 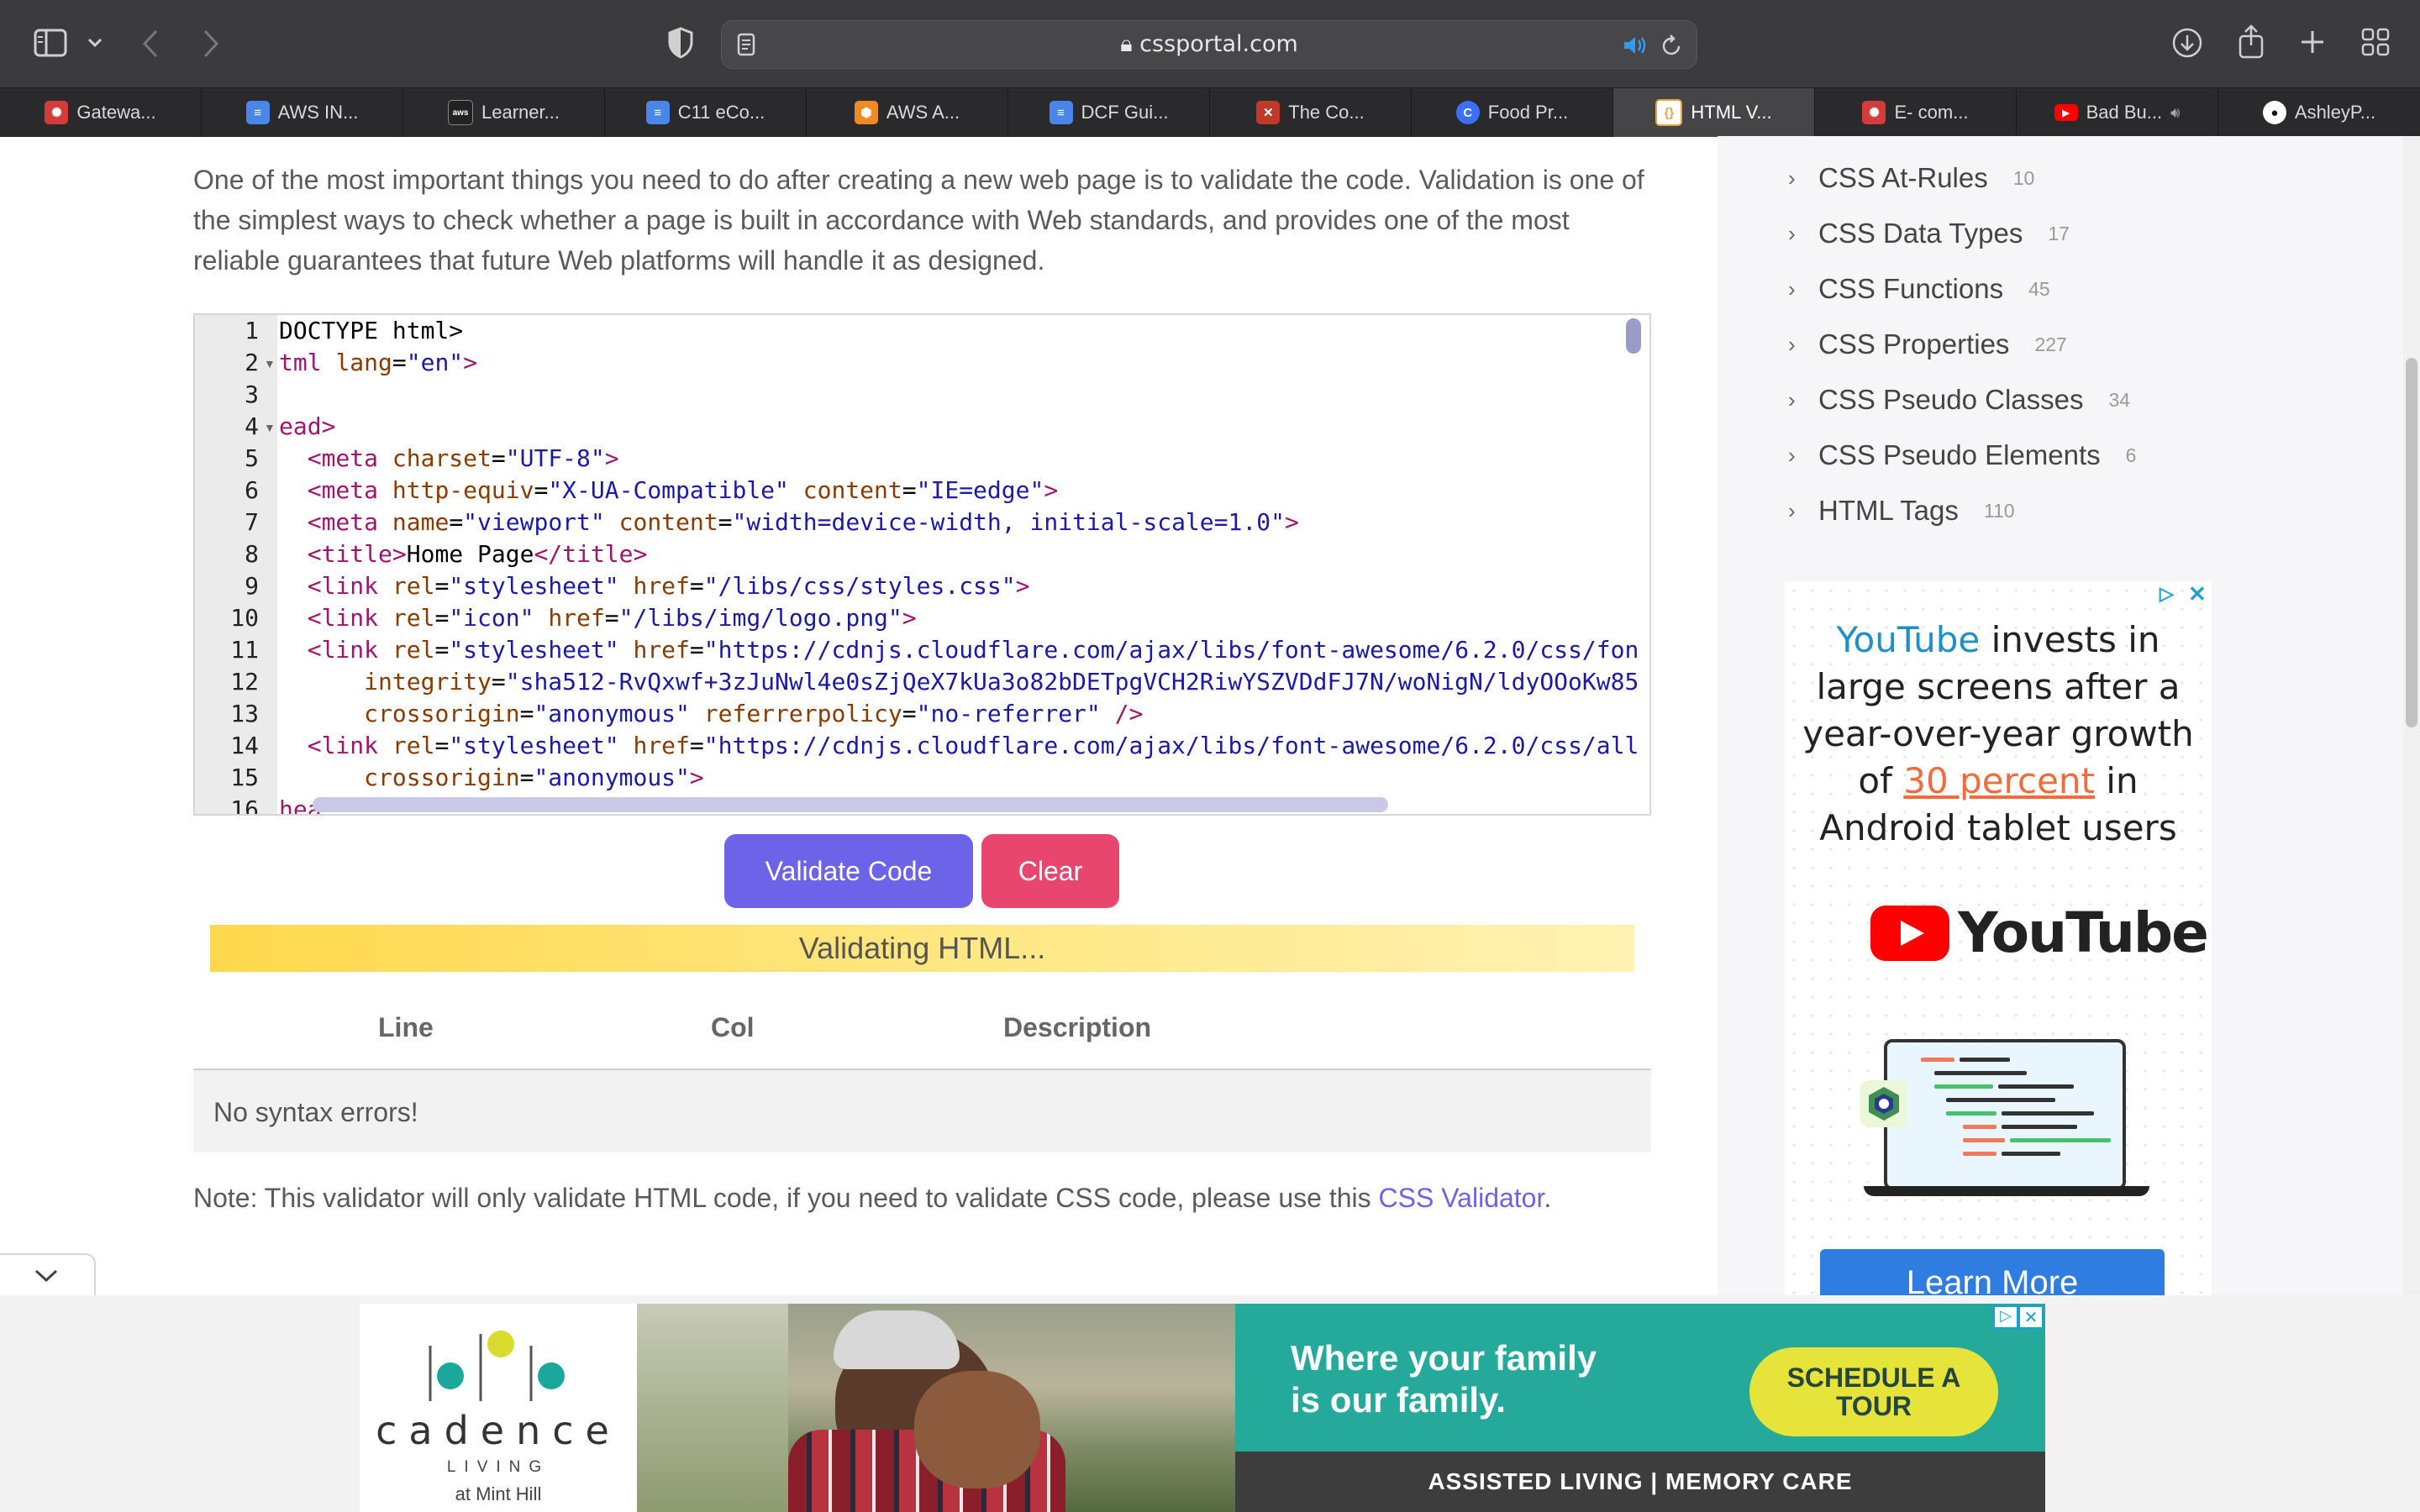 I want to click on speaker-icon: 🔊︎, so click(x=2175, y=113).